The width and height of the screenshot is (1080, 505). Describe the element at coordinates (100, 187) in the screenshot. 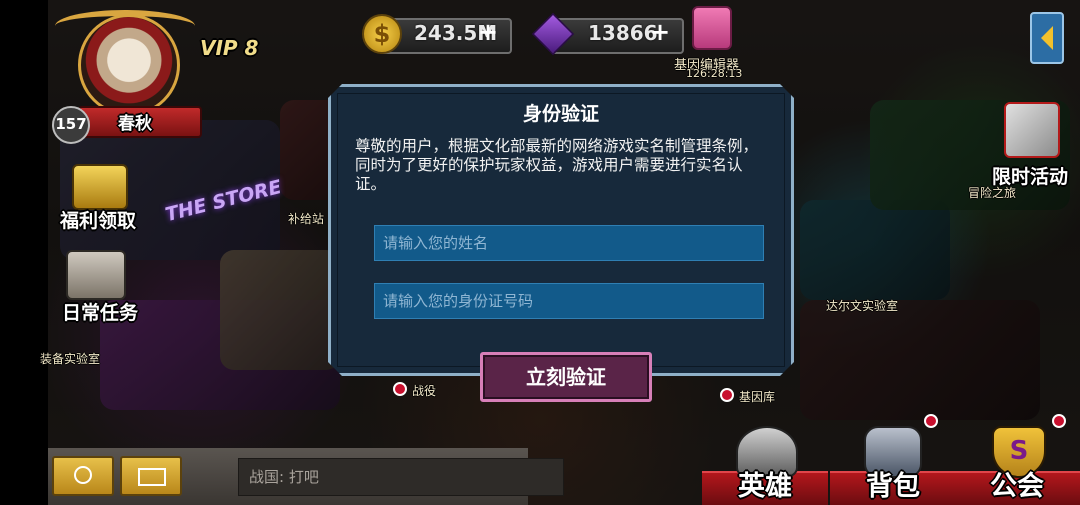

I see `welfare-icon` at that location.